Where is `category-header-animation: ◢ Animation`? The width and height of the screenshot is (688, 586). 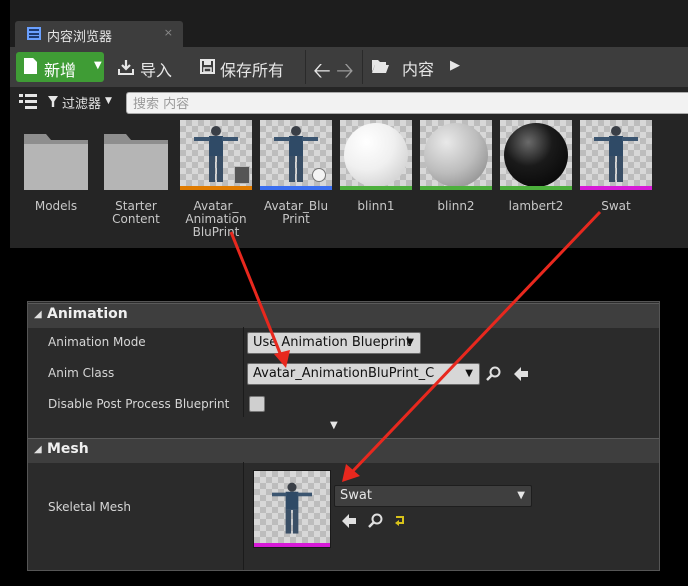
category-header-animation: ◢ Animation is located at coordinates (343, 315).